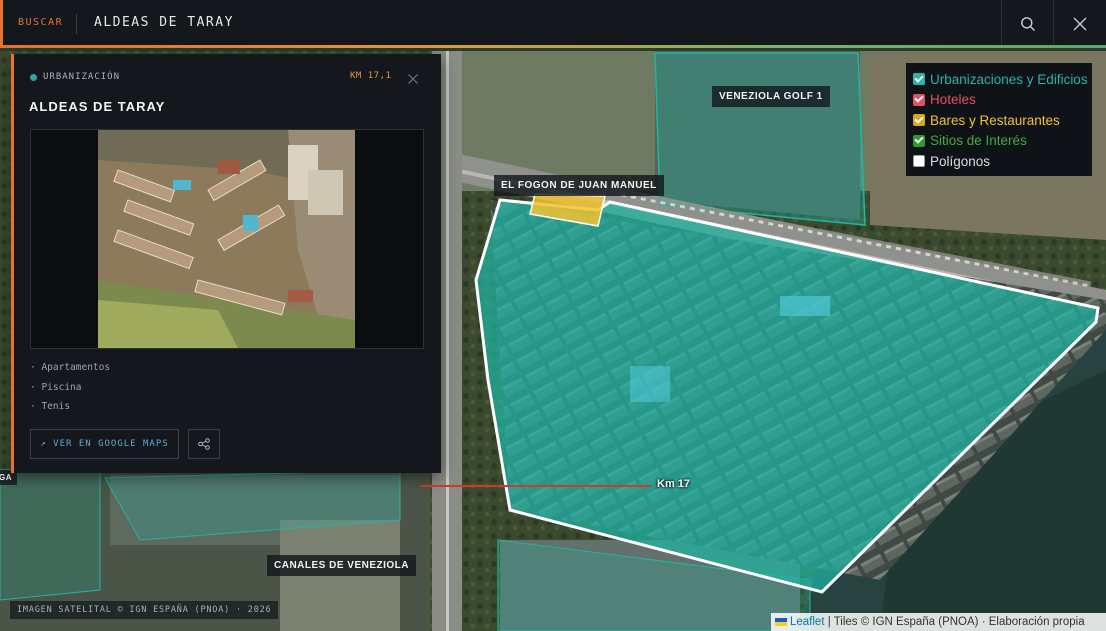 The height and width of the screenshot is (631, 1106). What do you see at coordinates (919, 161) in the screenshot?
I see `checkbox-unchecked-icon` at bounding box center [919, 161].